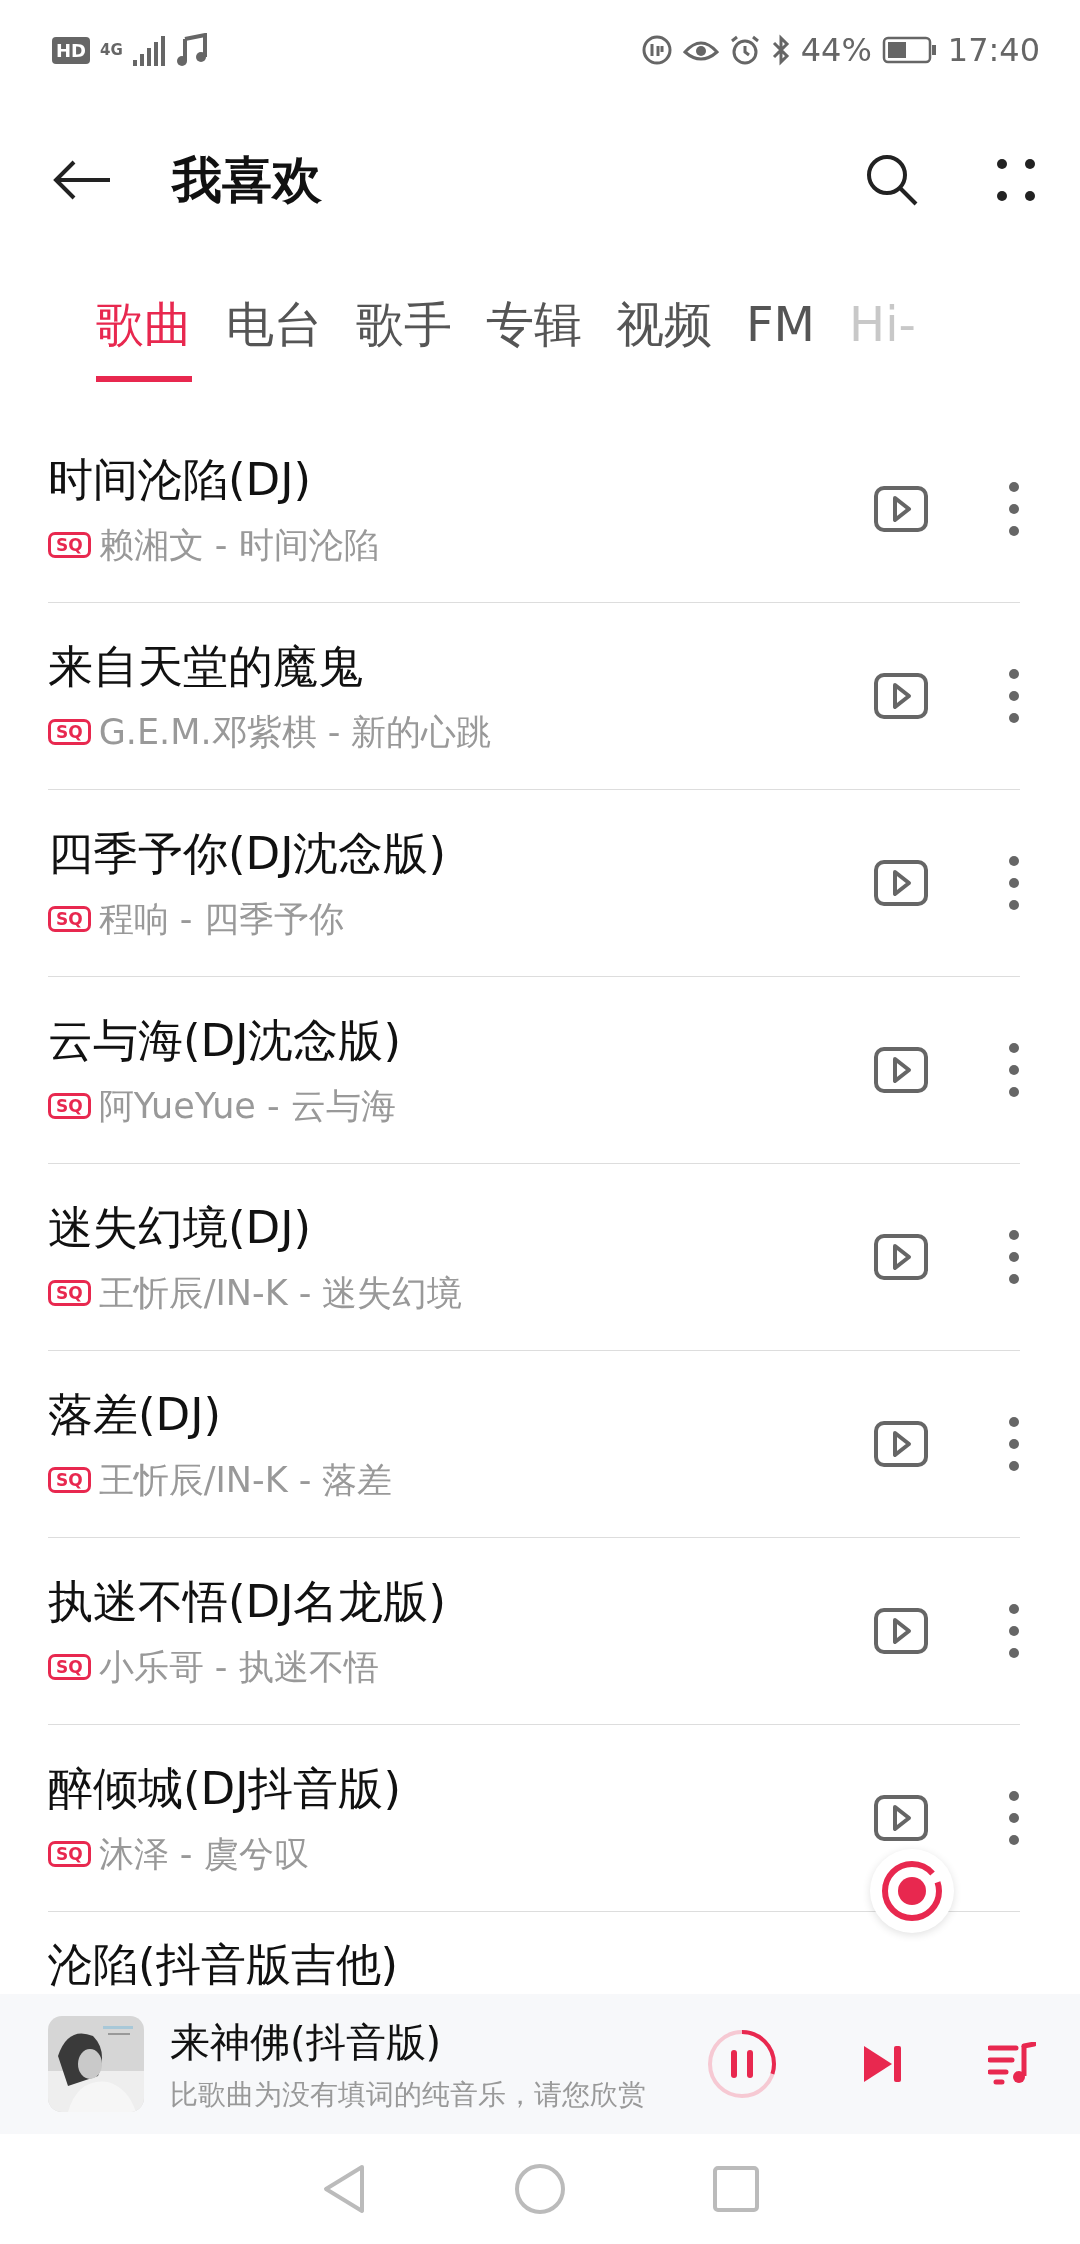 The width and height of the screenshot is (1080, 2244). Describe the element at coordinates (404, 339) in the screenshot. I see `tab: 歌手` at that location.